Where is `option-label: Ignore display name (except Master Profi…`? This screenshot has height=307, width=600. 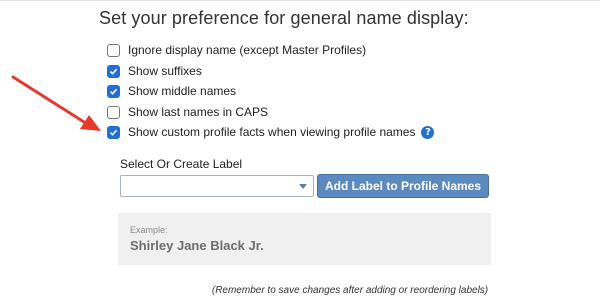 option-label: Ignore display name (except Master Profi… is located at coordinates (247, 50).